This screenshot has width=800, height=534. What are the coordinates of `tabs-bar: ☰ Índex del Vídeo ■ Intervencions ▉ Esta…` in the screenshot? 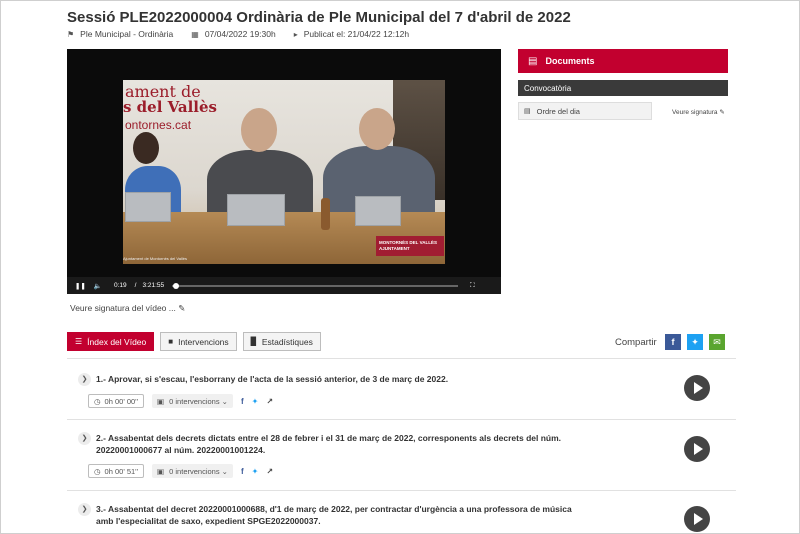 It's located at (197, 341).